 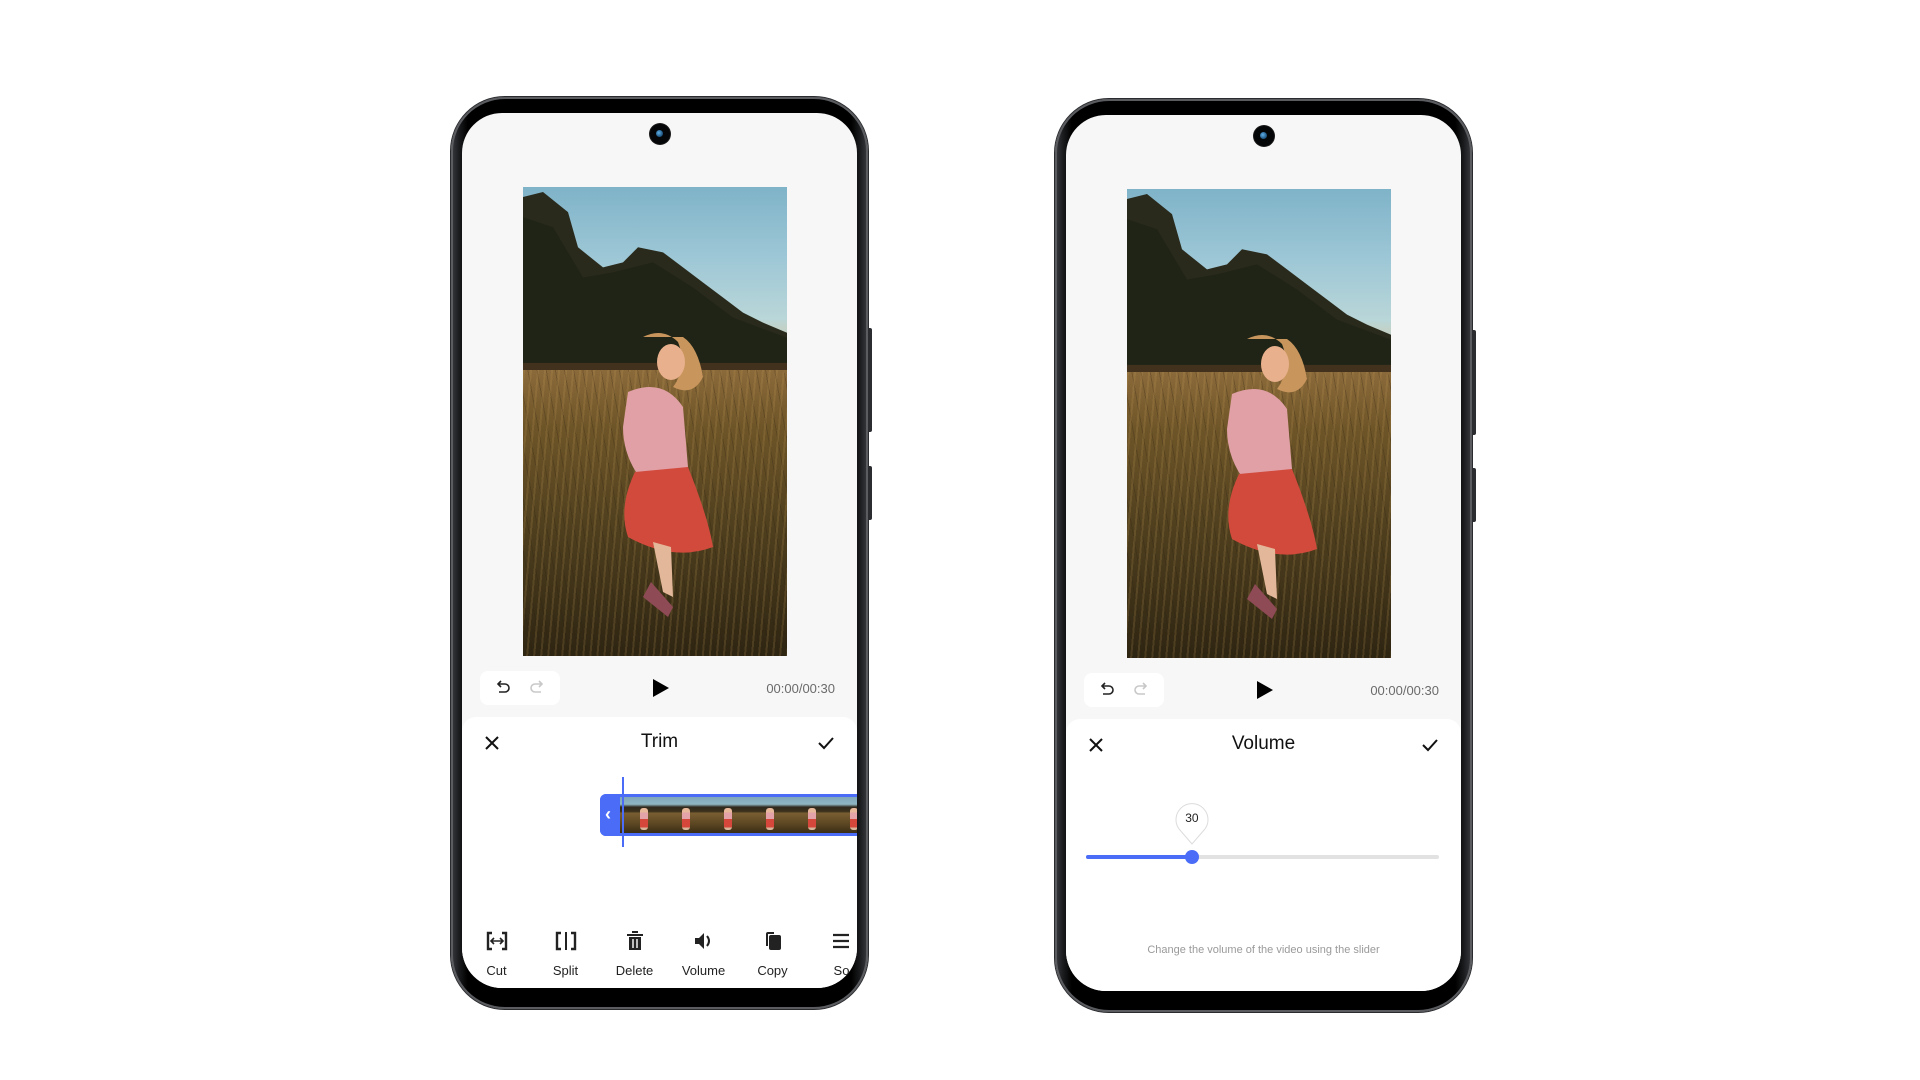 What do you see at coordinates (772, 953) in the screenshot?
I see `tool-copy: Copy` at bounding box center [772, 953].